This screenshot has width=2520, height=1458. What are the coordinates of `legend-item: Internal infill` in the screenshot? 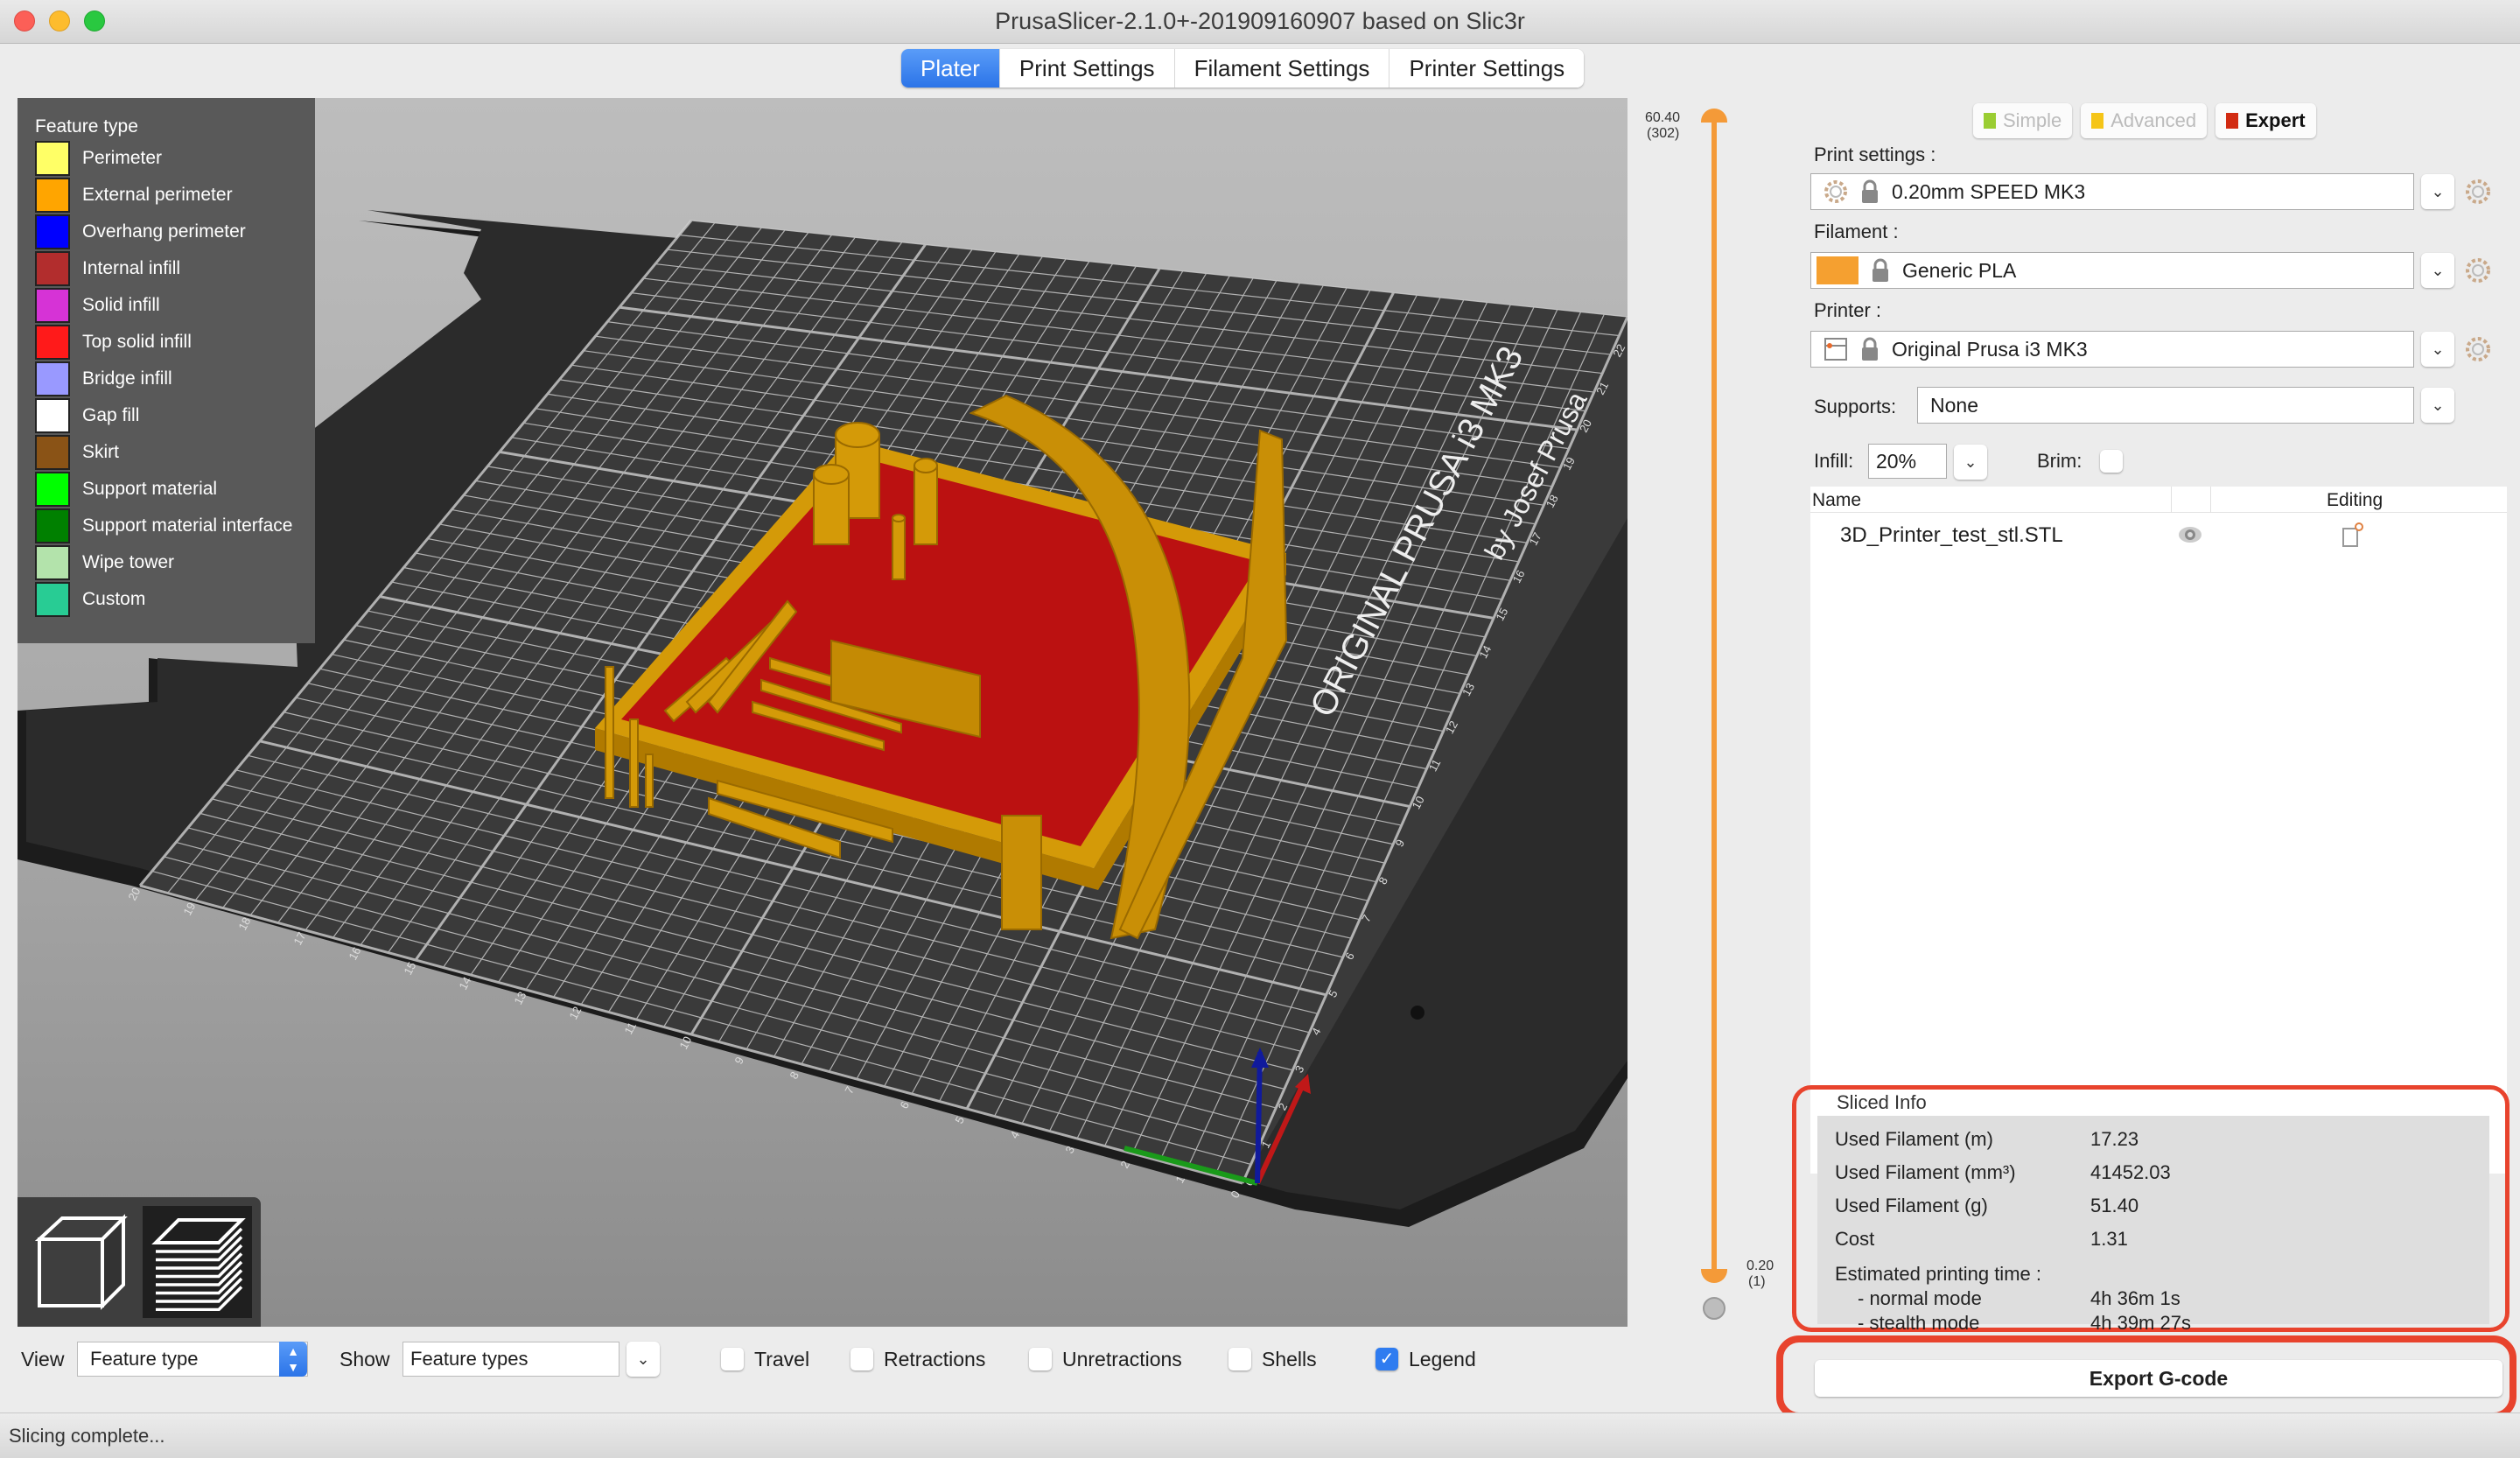 It's located at (166, 268).